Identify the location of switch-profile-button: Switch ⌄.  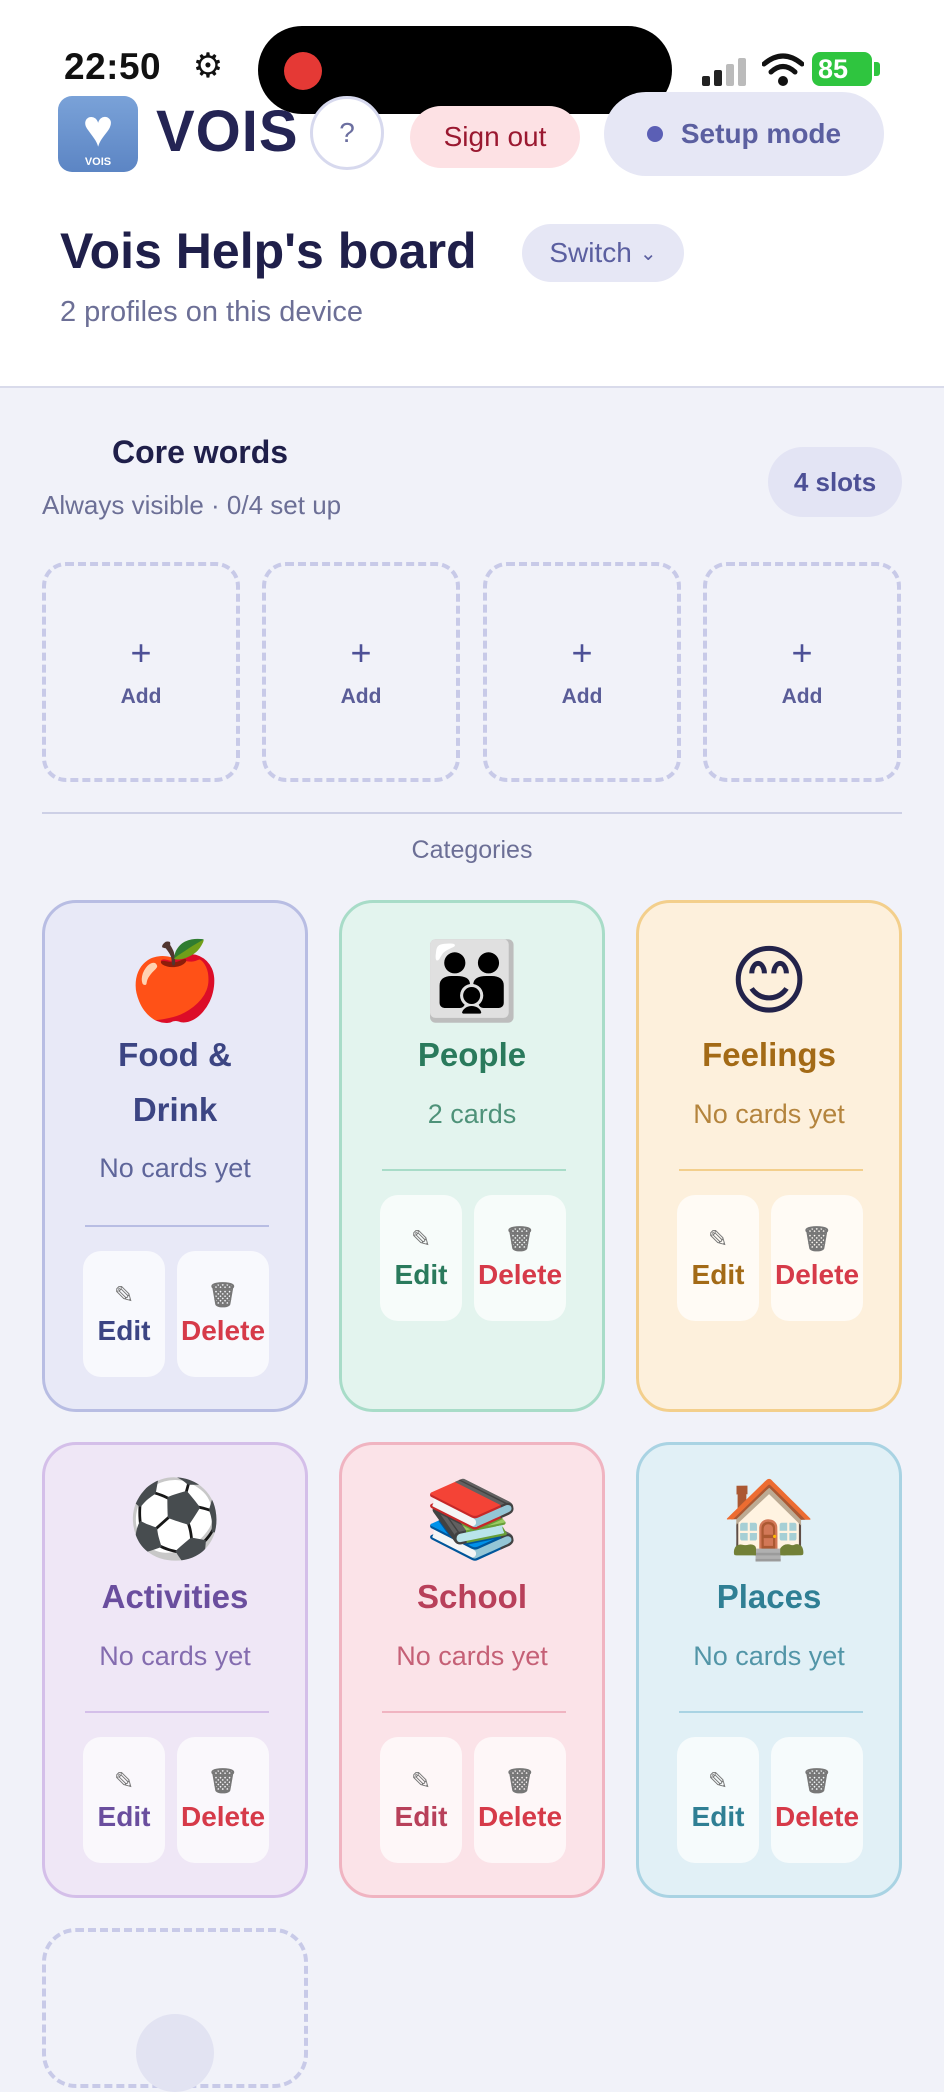
(603, 253).